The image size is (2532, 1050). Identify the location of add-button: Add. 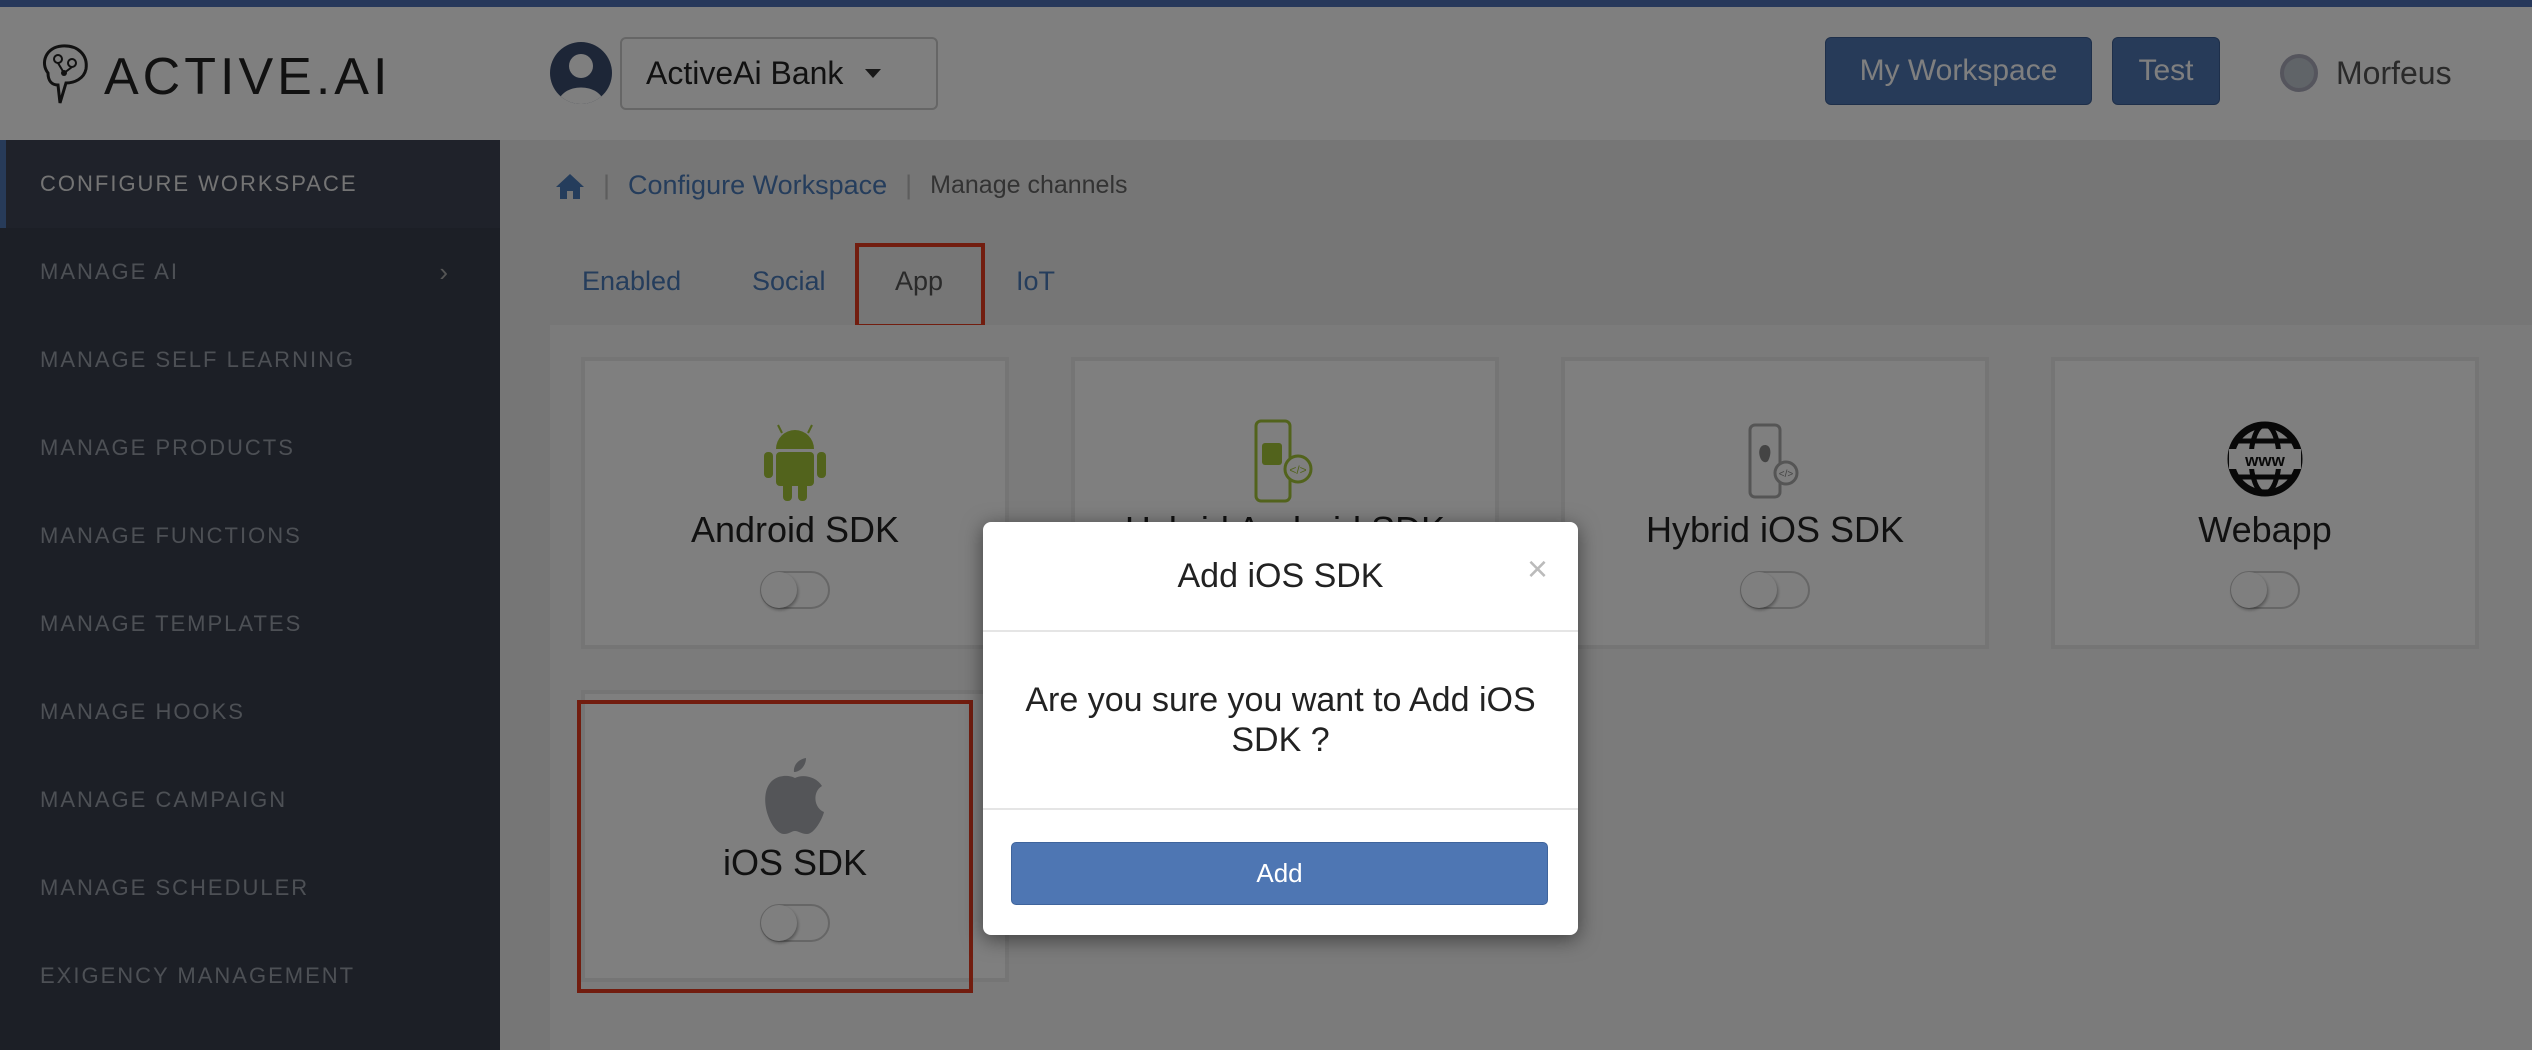
(1279, 873).